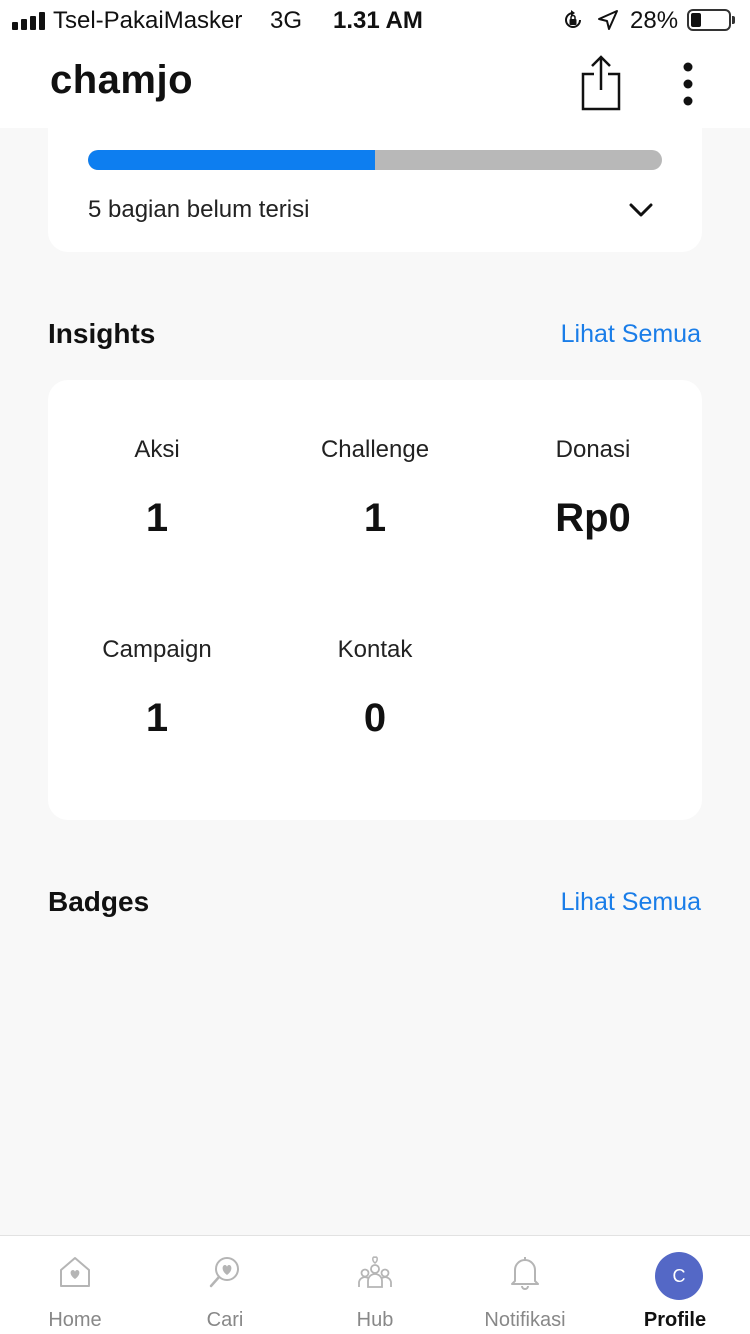  Describe the element at coordinates (231, 160) in the screenshot. I see `completion-progress-fill` at that location.